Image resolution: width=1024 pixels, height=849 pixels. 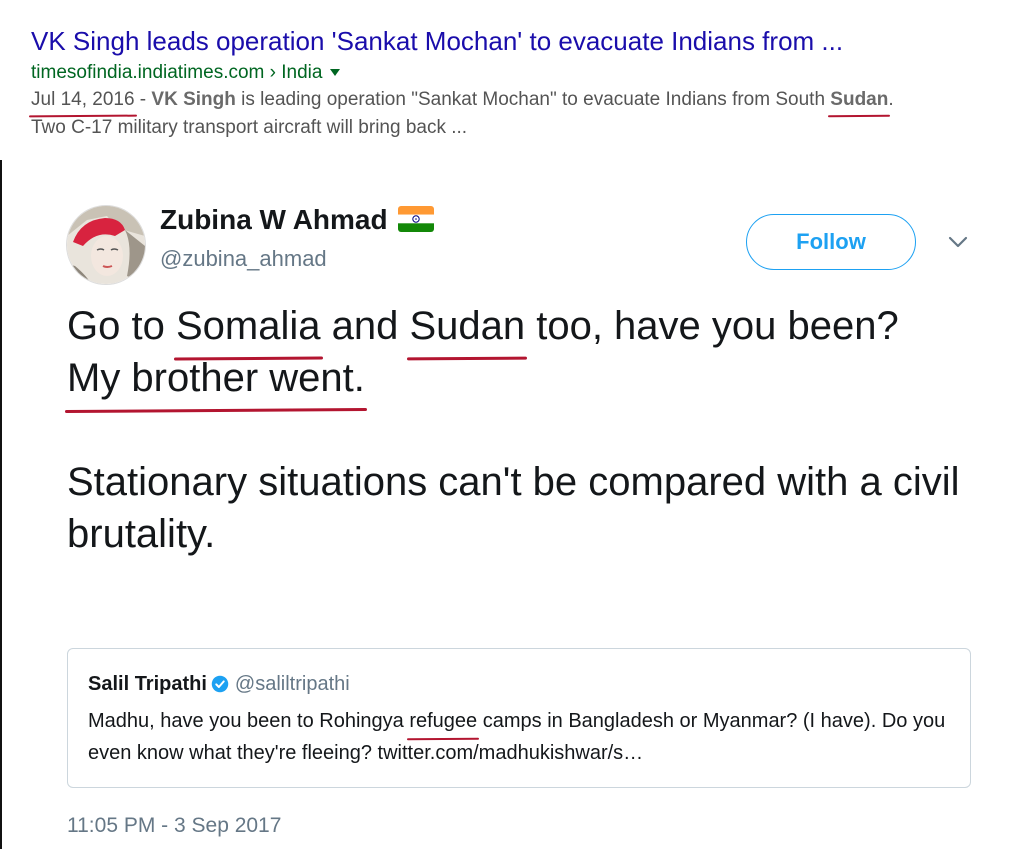 I want to click on tweet-text-somalia: Somalia, so click(x=248, y=326).